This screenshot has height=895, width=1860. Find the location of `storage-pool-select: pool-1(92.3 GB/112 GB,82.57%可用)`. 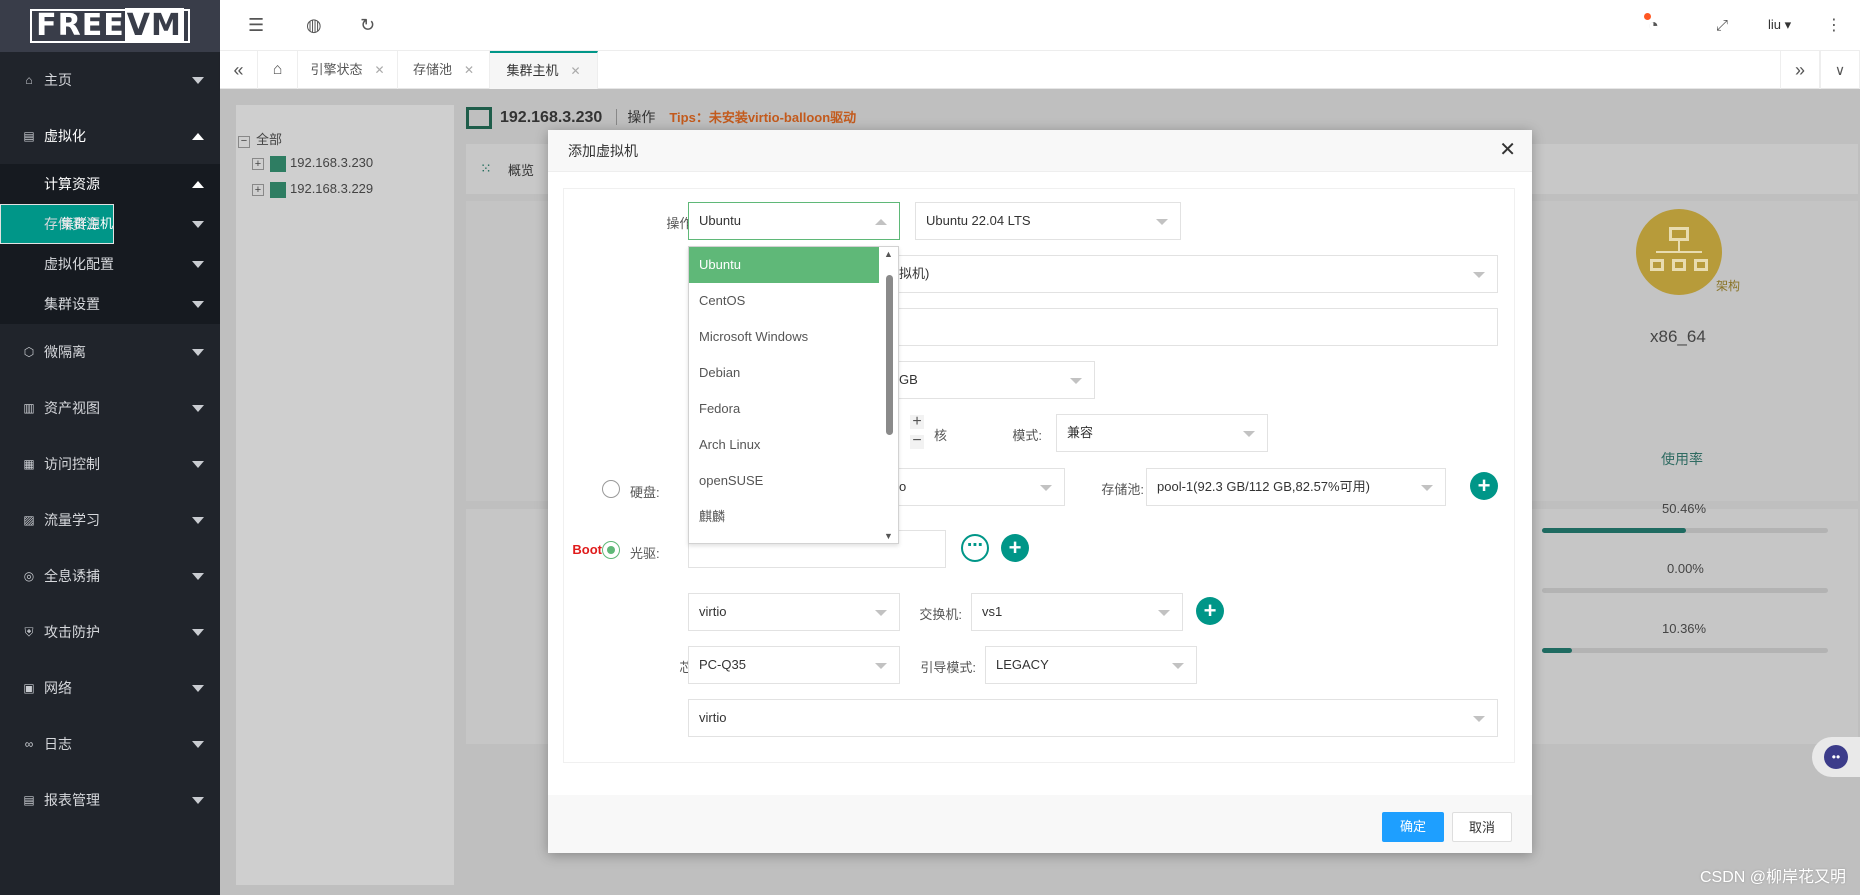

storage-pool-select: pool-1(92.3 GB/112 GB,82.57%可用) is located at coordinates (1296, 487).